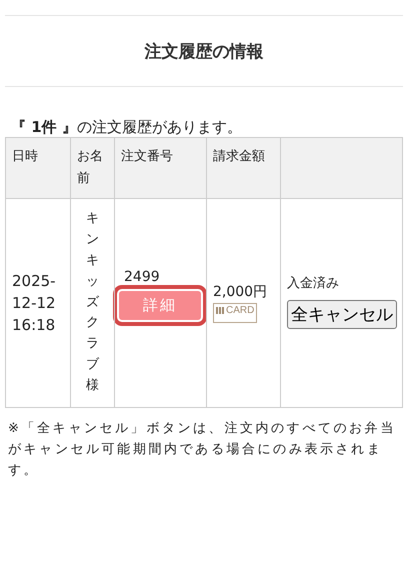 This screenshot has width=407, height=574. I want to click on page-title: 注文履歴の情報, so click(204, 52).